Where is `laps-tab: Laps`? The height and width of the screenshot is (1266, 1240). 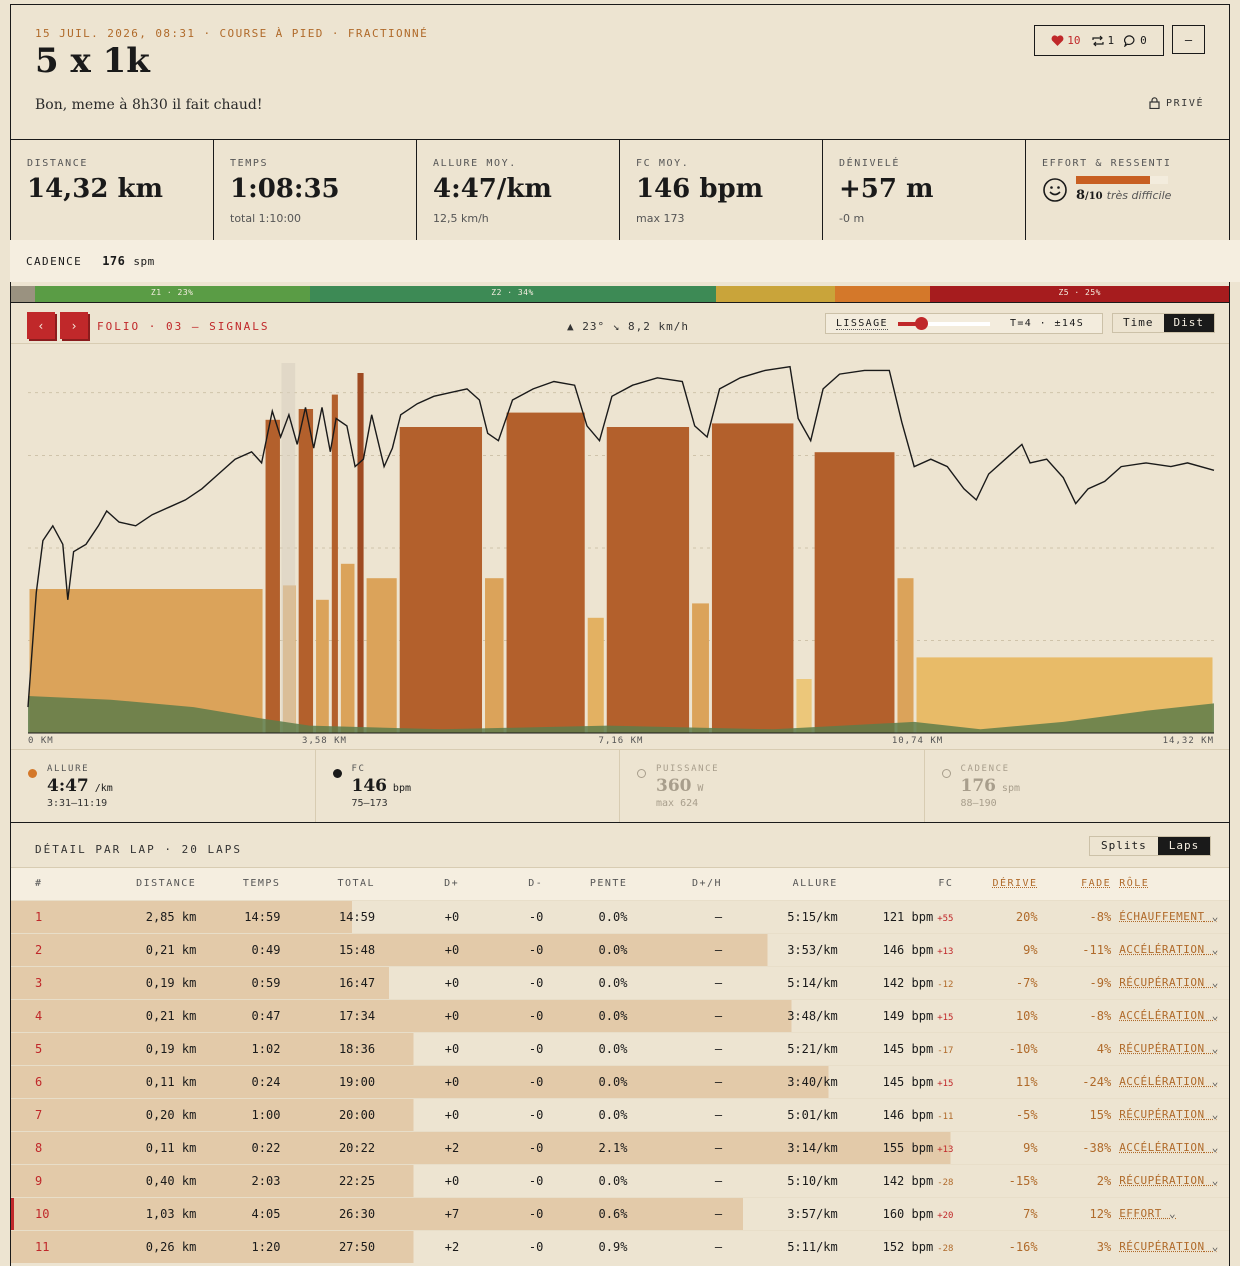 laps-tab: Laps is located at coordinates (1184, 846).